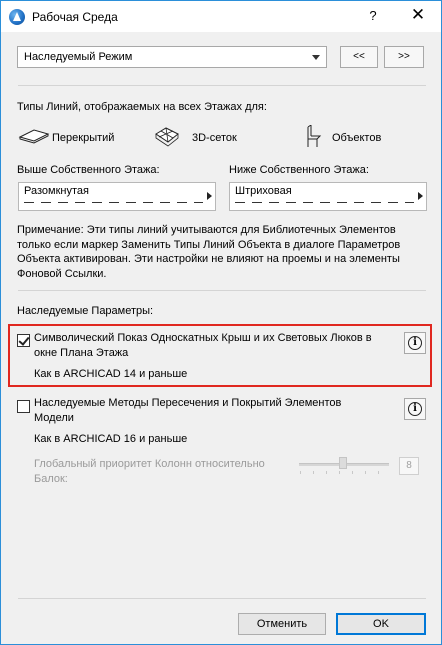 The height and width of the screenshot is (645, 442). I want to click on close-button: ✕, so click(418, 15).